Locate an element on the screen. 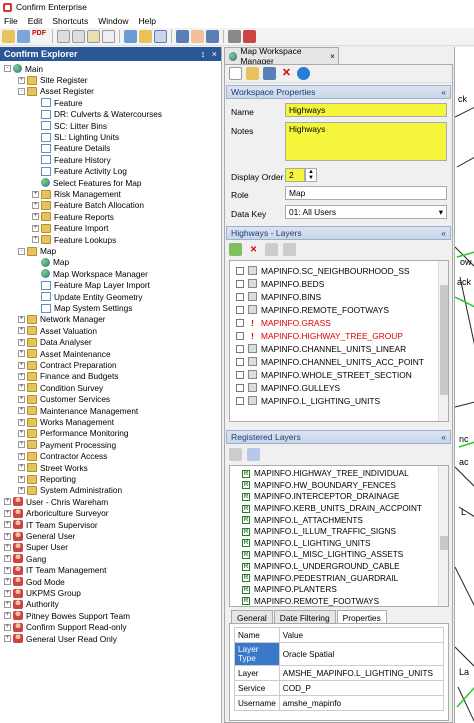  role-field: Map is located at coordinates (366, 193).